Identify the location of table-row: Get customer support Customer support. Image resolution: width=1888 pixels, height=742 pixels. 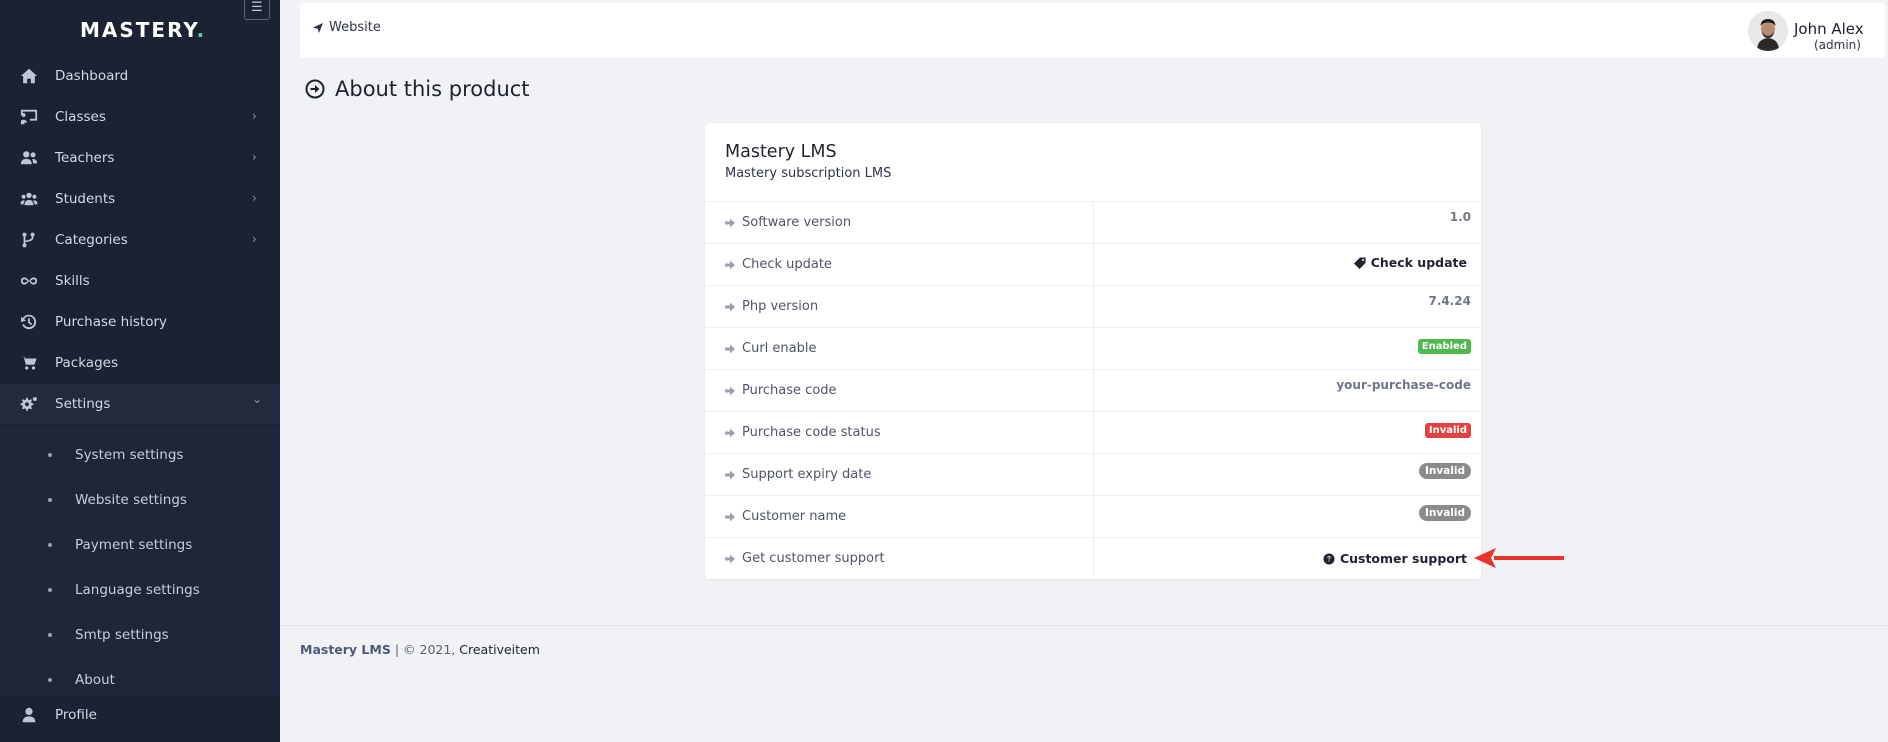
(1093, 558).